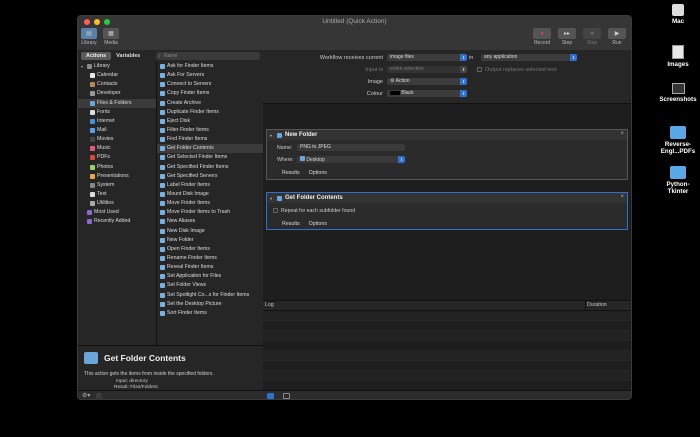 The image size is (700, 437). Describe the element at coordinates (210, 139) in the screenshot. I see `list-item: Find Finder Items` at that location.